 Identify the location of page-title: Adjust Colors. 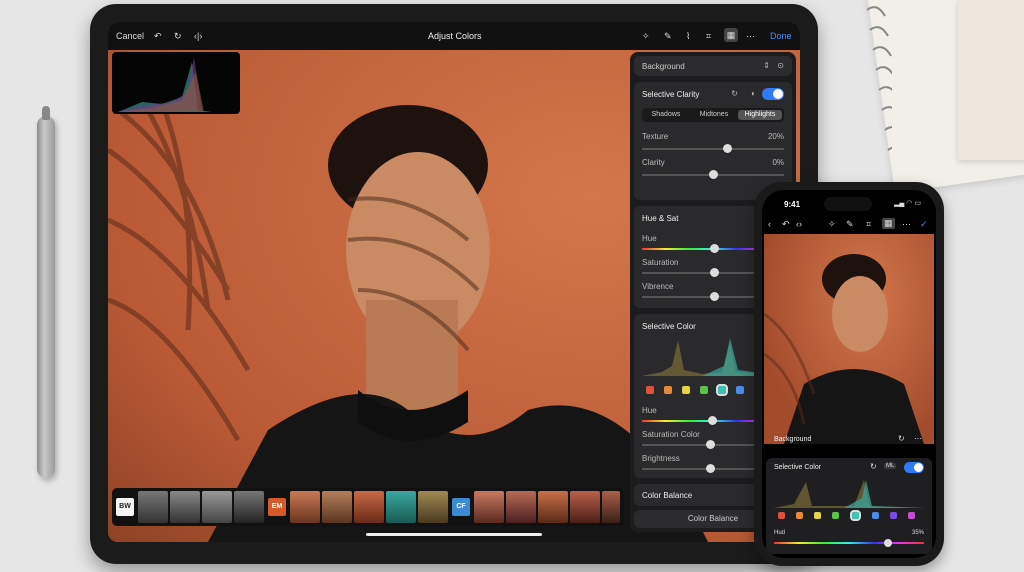
(455, 36).